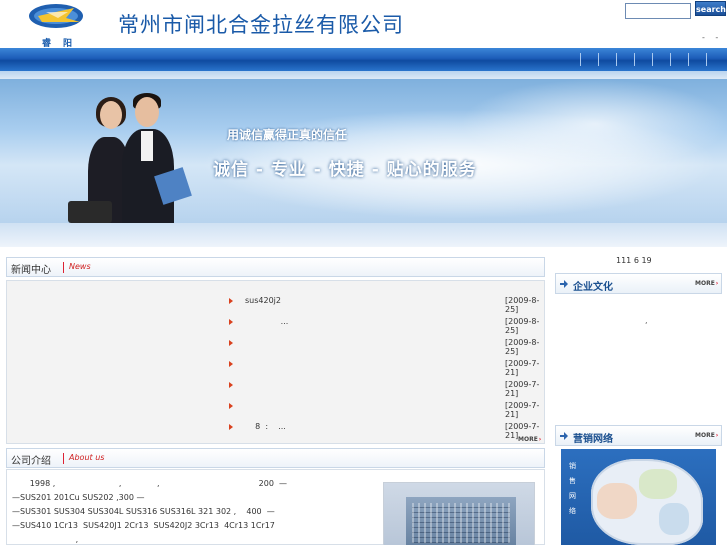 This screenshot has height=545, width=727. I want to click on site-header: 睿阳 常州市闸北合金拉丝有限公司 search - -, so click(363, 24).